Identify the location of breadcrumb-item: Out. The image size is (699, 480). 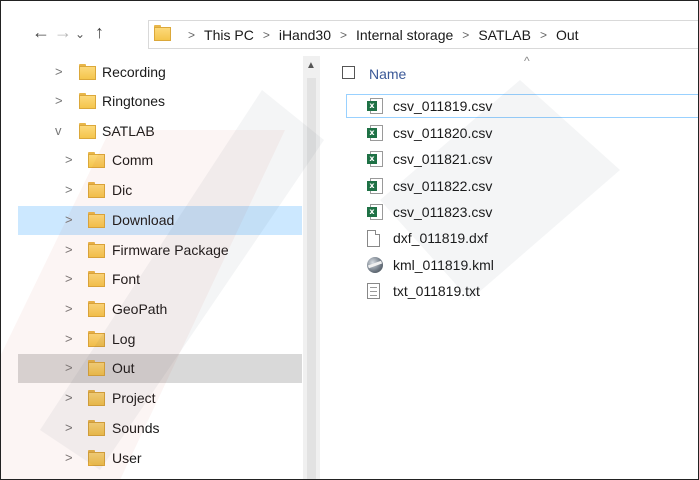
(567, 35).